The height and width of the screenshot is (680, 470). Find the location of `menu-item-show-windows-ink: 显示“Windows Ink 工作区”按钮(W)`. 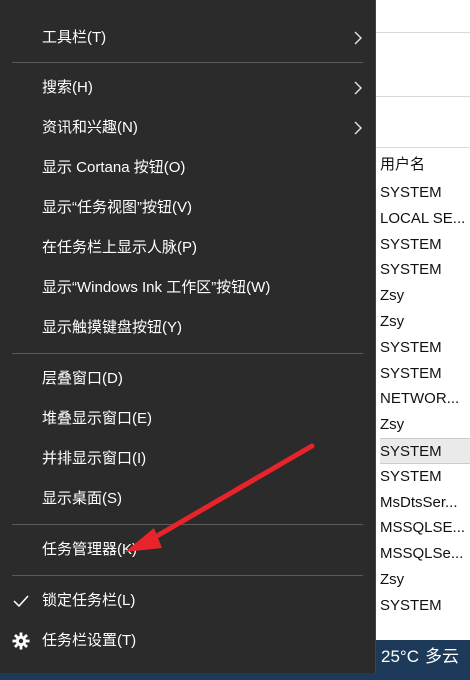

menu-item-show-windows-ink: 显示“Windows Ink 工作区”按钮(W) is located at coordinates (187, 288).